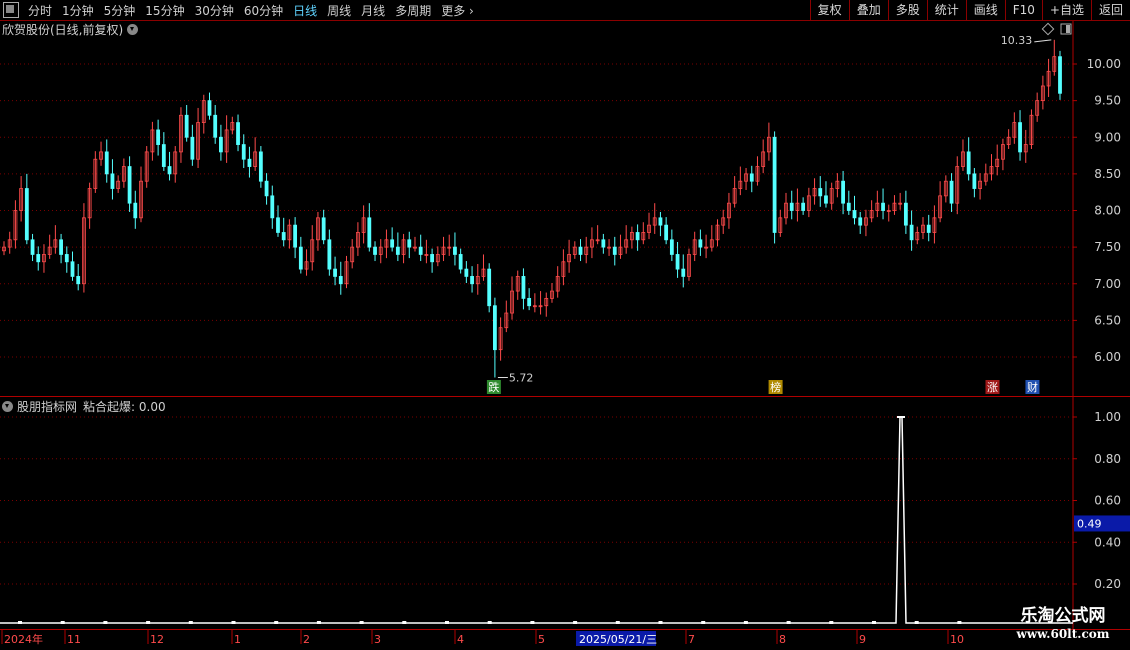 The image size is (1130, 650). I want to click on toolbar-button-0: 复权, so click(829, 10).